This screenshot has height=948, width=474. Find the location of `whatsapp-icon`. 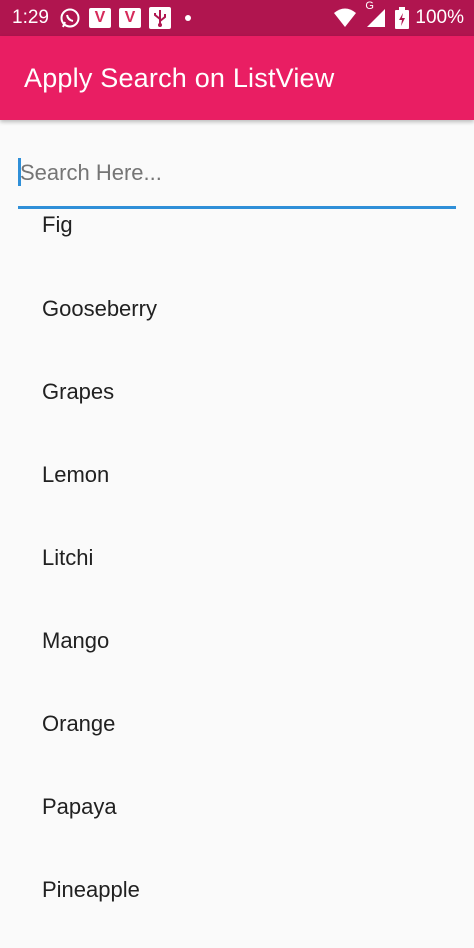

whatsapp-icon is located at coordinates (70, 18).